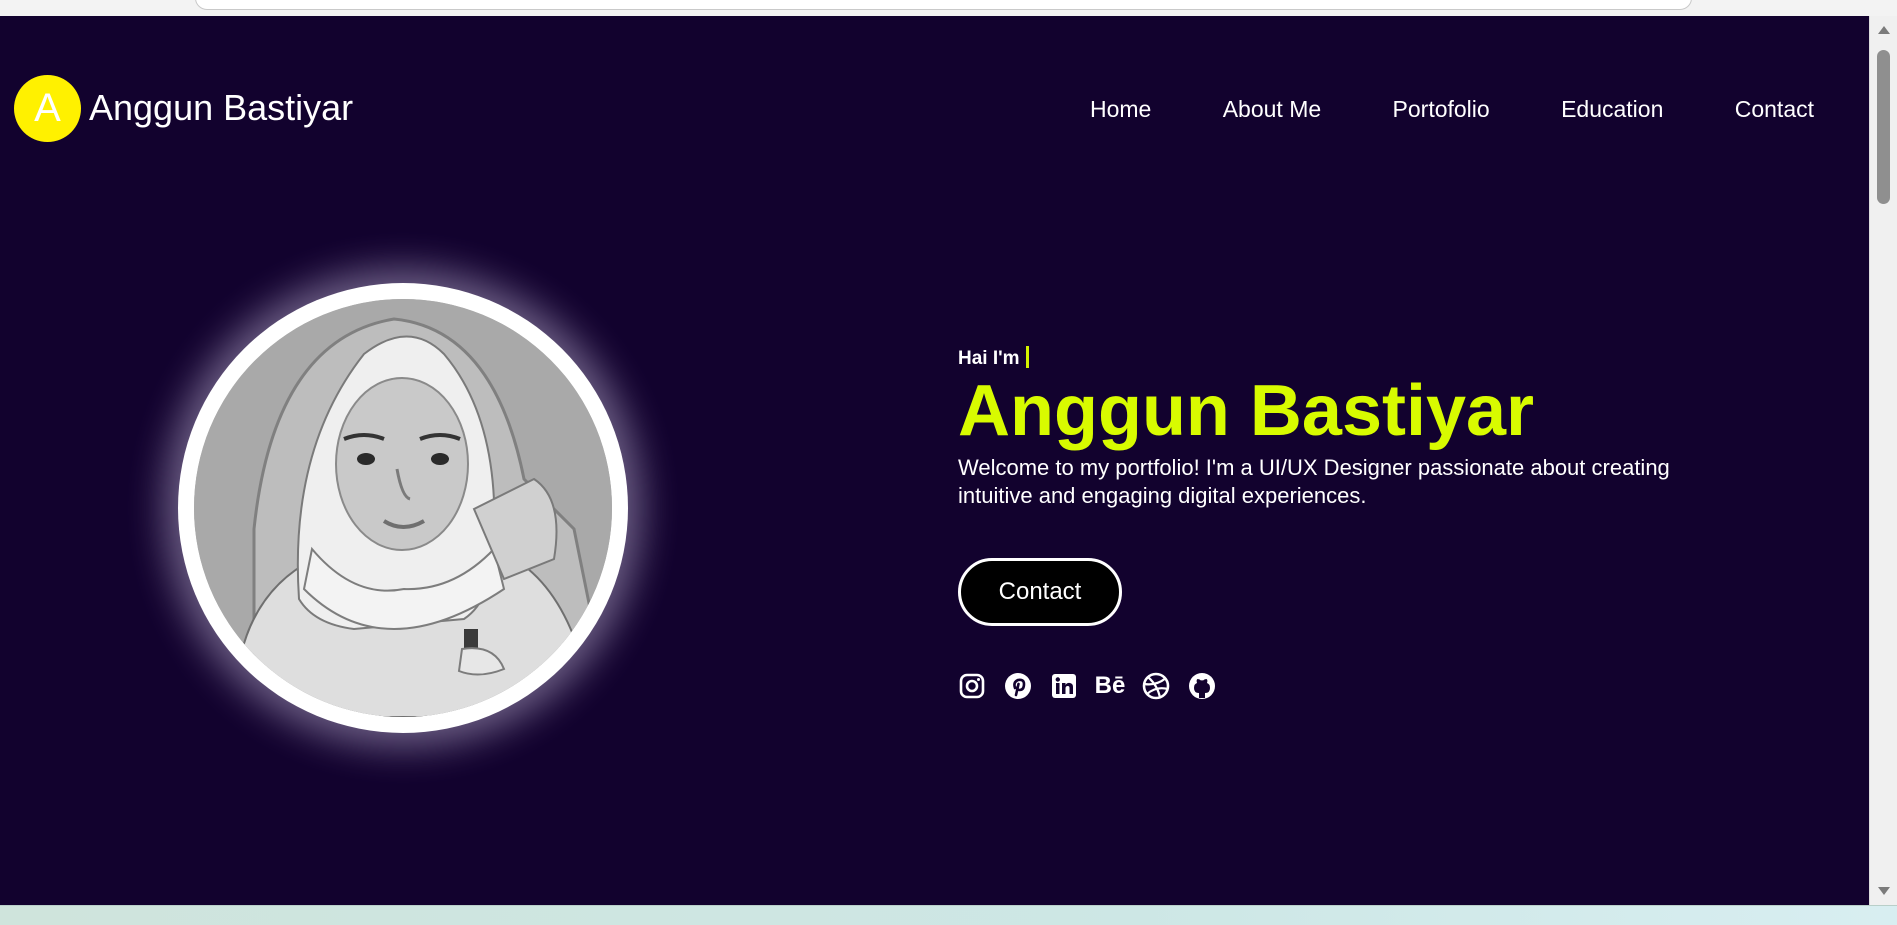 This screenshot has width=1897, height=925. I want to click on github-icon, so click(1202, 686).